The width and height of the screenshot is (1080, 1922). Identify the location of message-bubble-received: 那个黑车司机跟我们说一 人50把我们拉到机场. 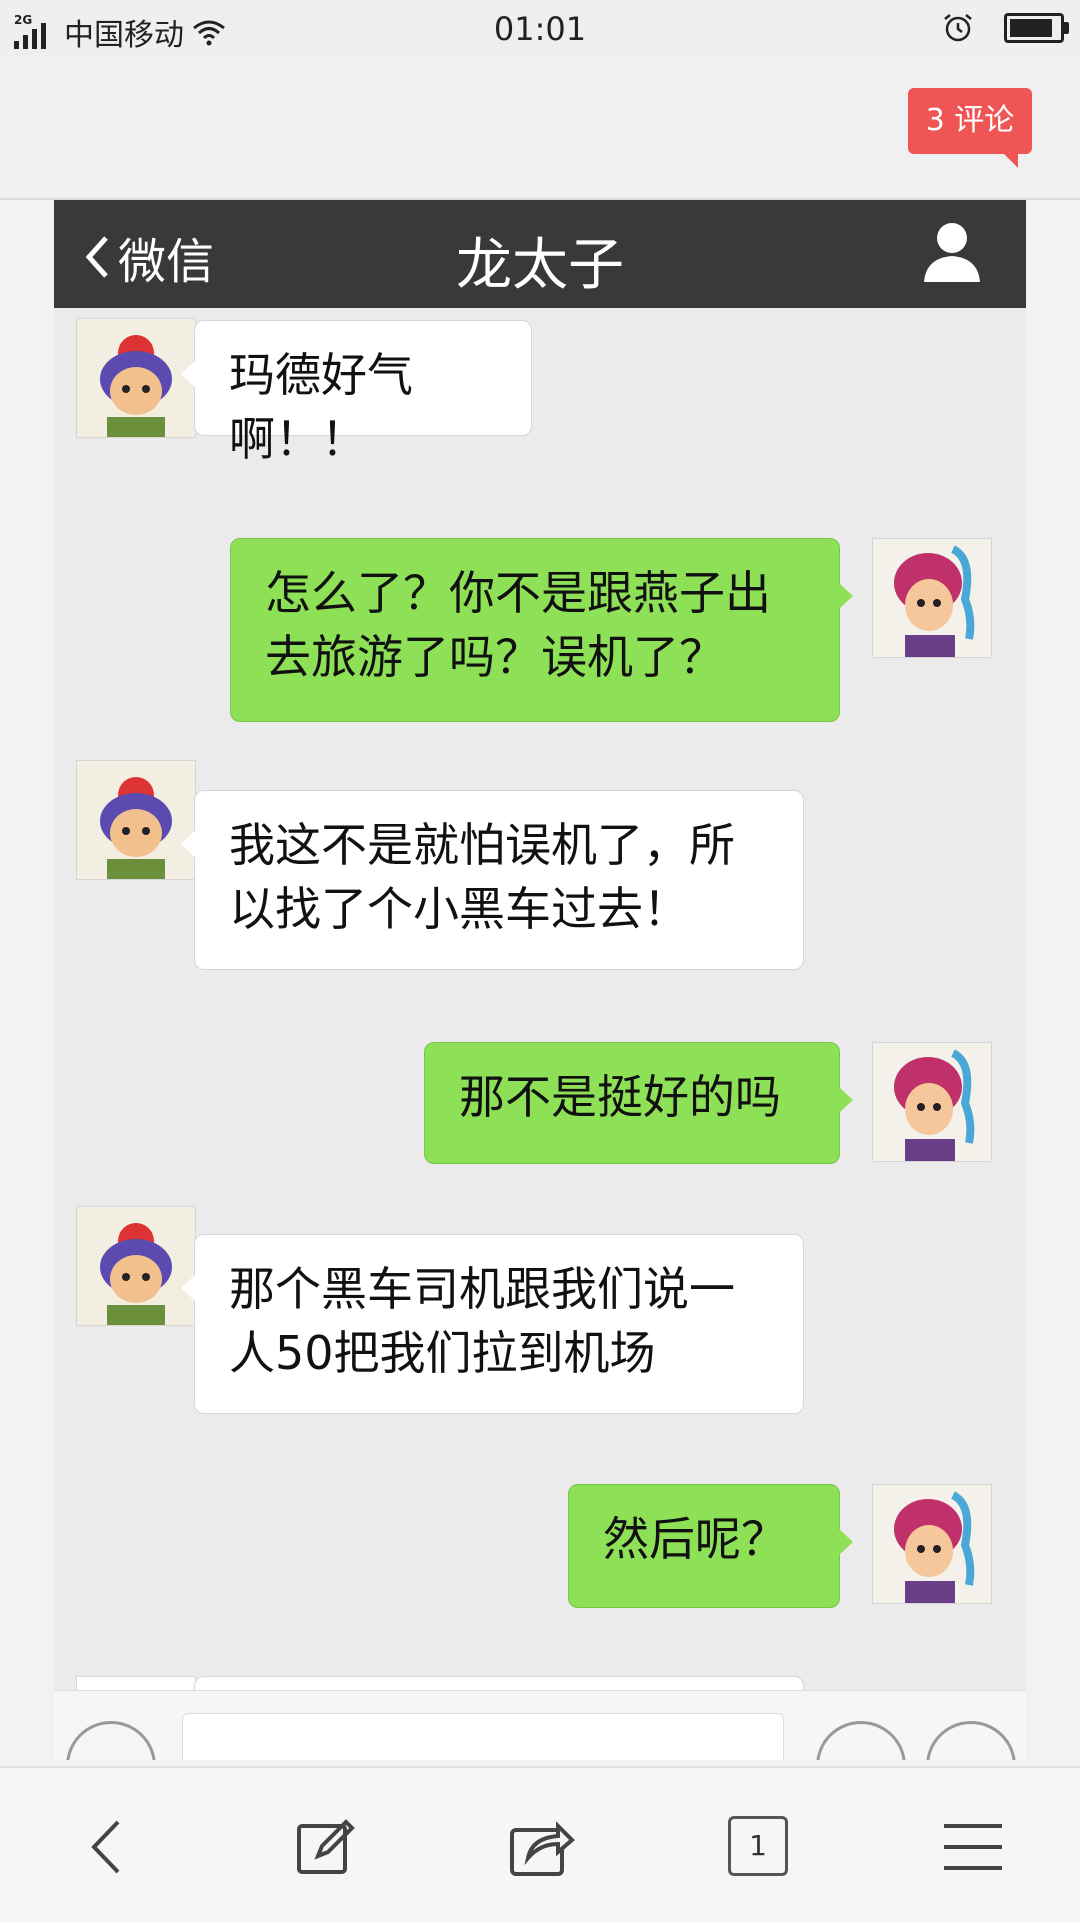
(492, 1324).